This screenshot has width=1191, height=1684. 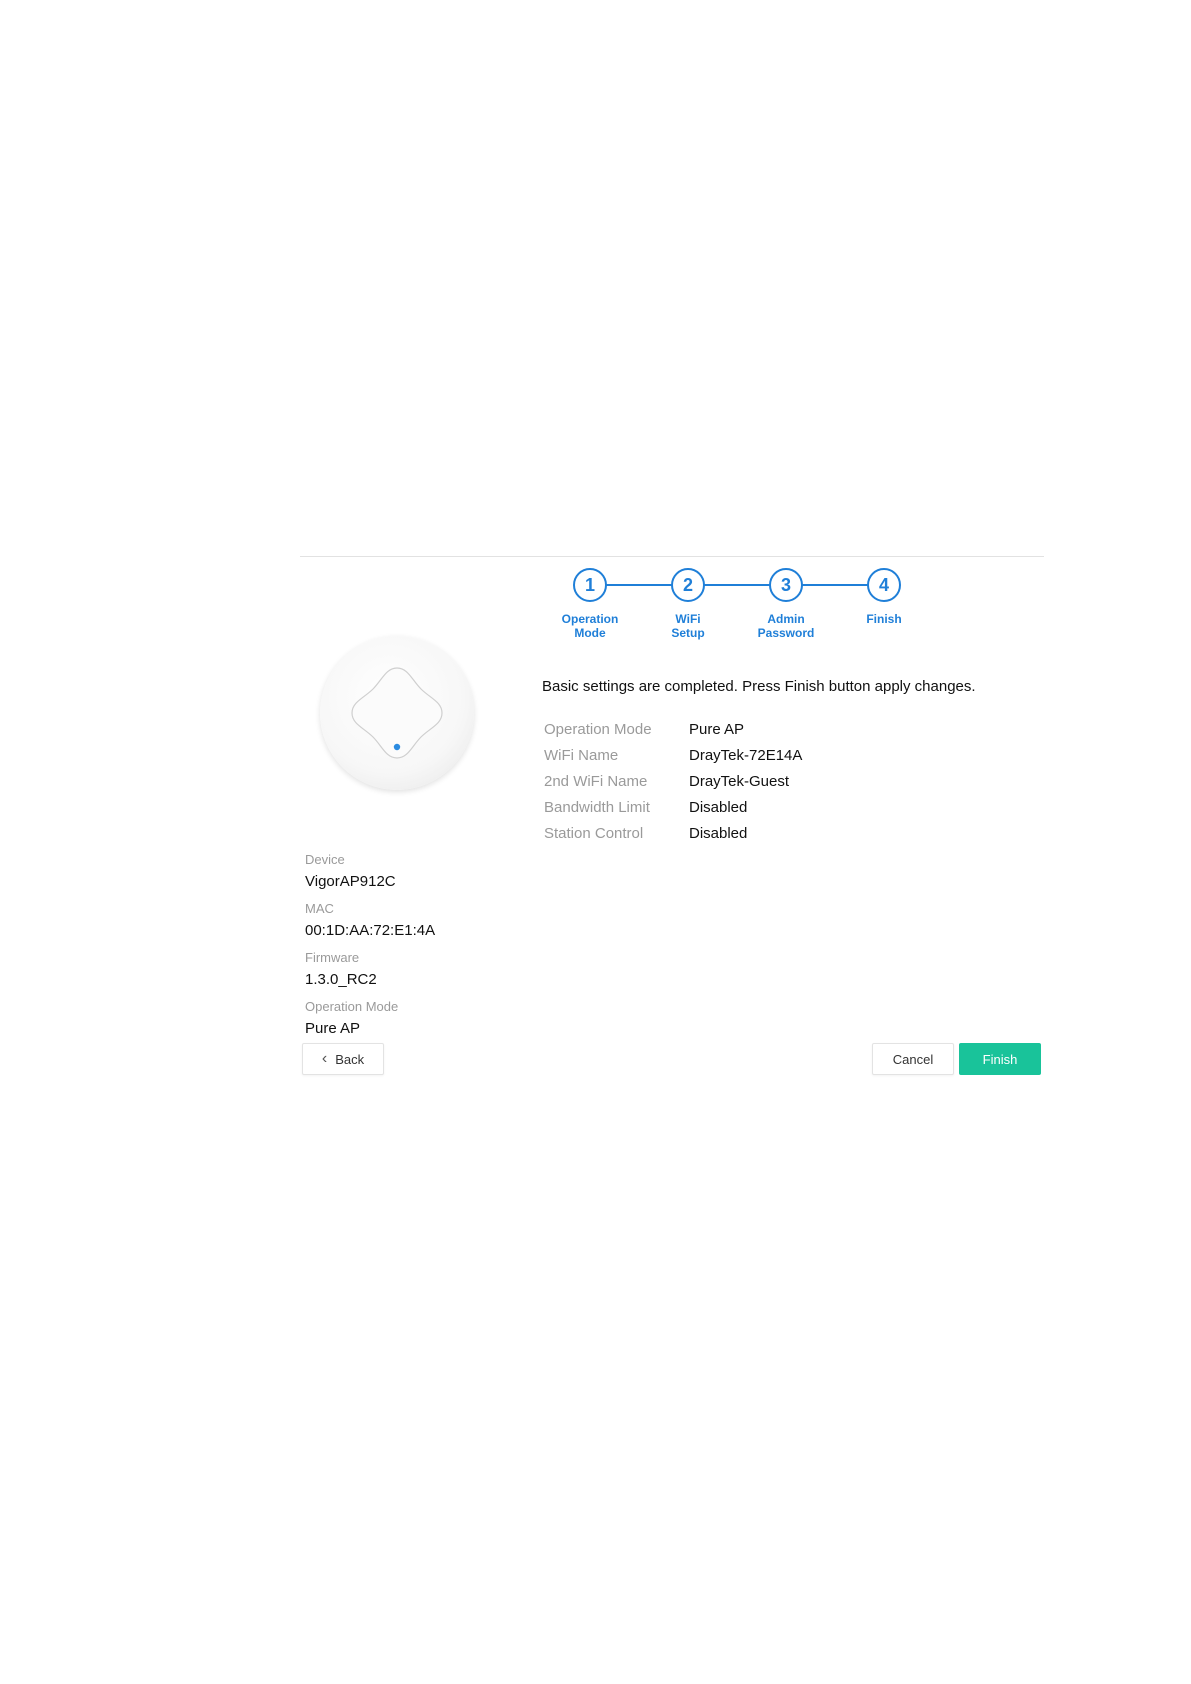 I want to click on mac-value: 00:1D:AA:72:E1:4A, so click(x=370, y=930).